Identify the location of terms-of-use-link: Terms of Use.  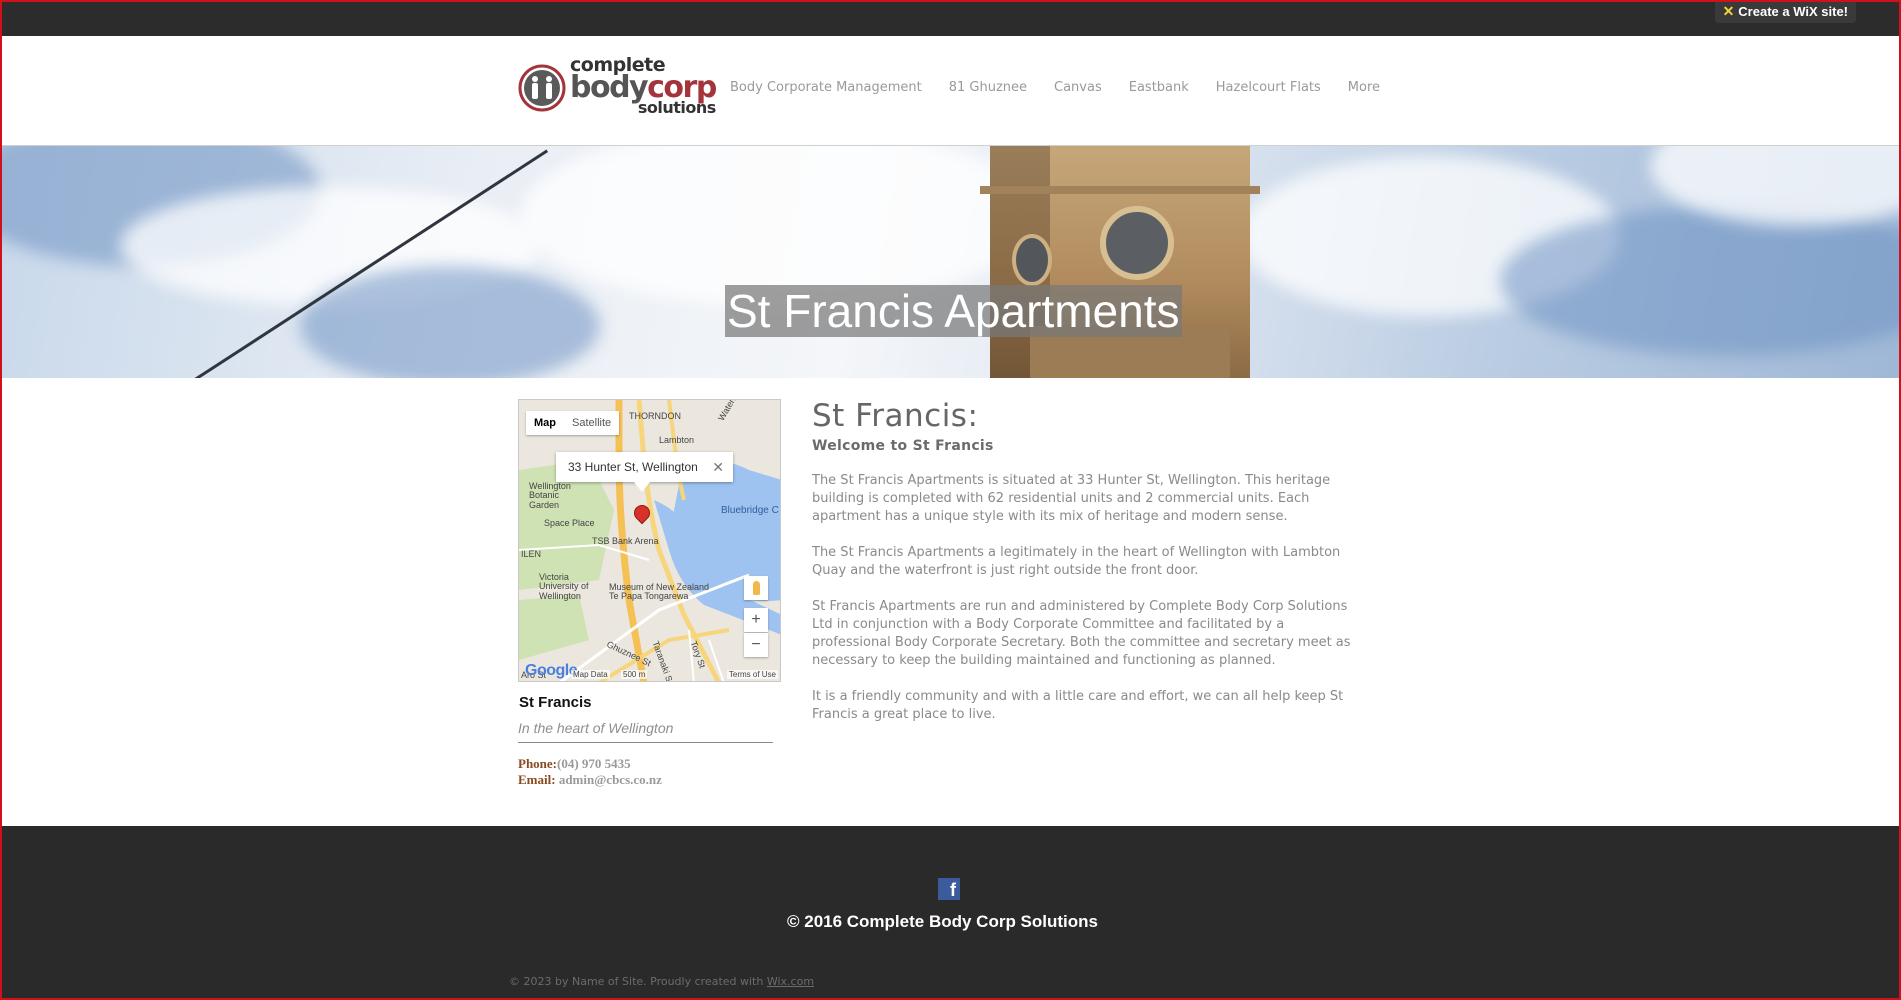
(752, 674).